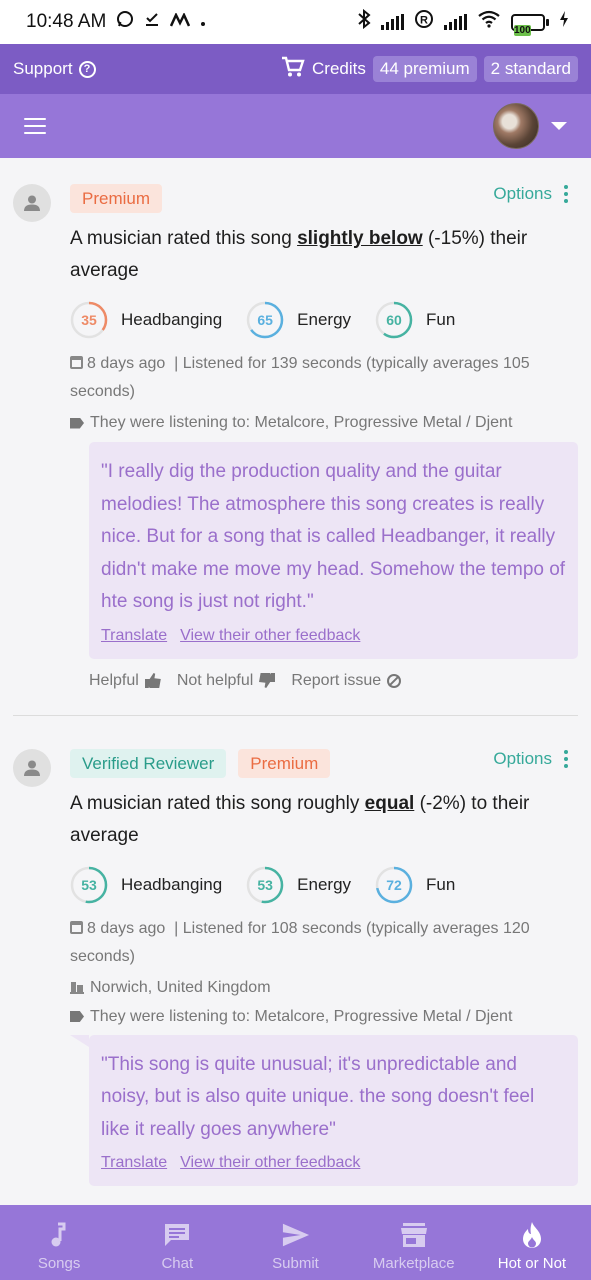 Image resolution: width=591 pixels, height=1280 pixels. I want to click on nav-label: Chat, so click(177, 1263).